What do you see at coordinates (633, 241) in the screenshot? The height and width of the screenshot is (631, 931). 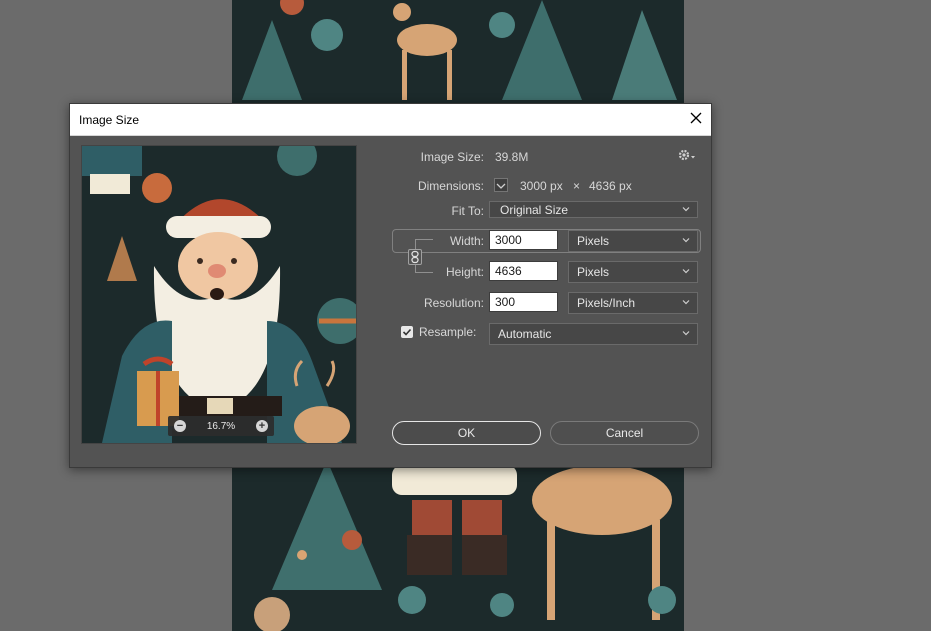 I see `width-unit-dropdown: Pixels` at bounding box center [633, 241].